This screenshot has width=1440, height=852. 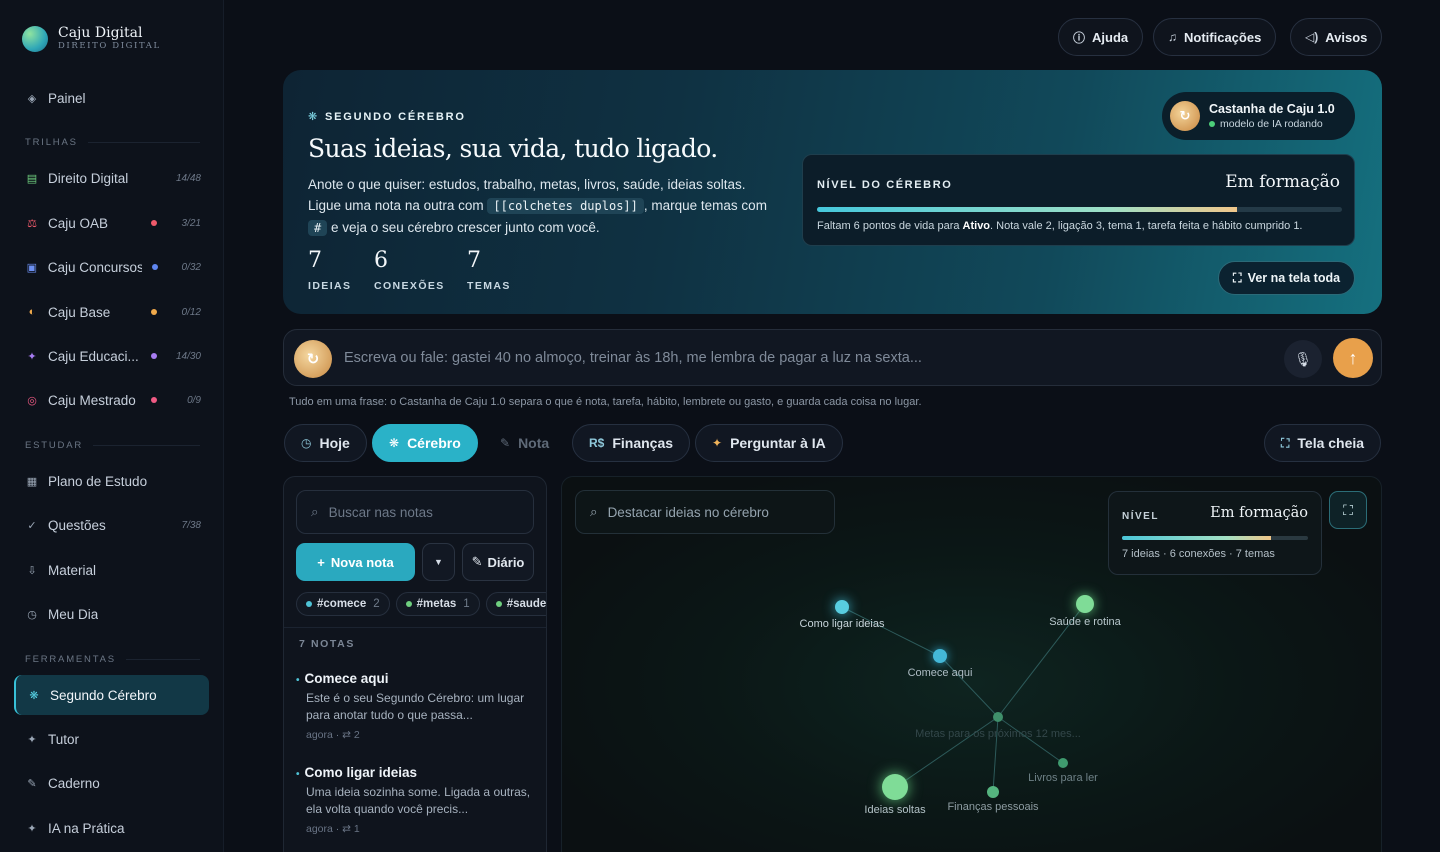 What do you see at coordinates (91, 39) in the screenshot?
I see `brand: Caju Digital DIREITO DIGITAL` at bounding box center [91, 39].